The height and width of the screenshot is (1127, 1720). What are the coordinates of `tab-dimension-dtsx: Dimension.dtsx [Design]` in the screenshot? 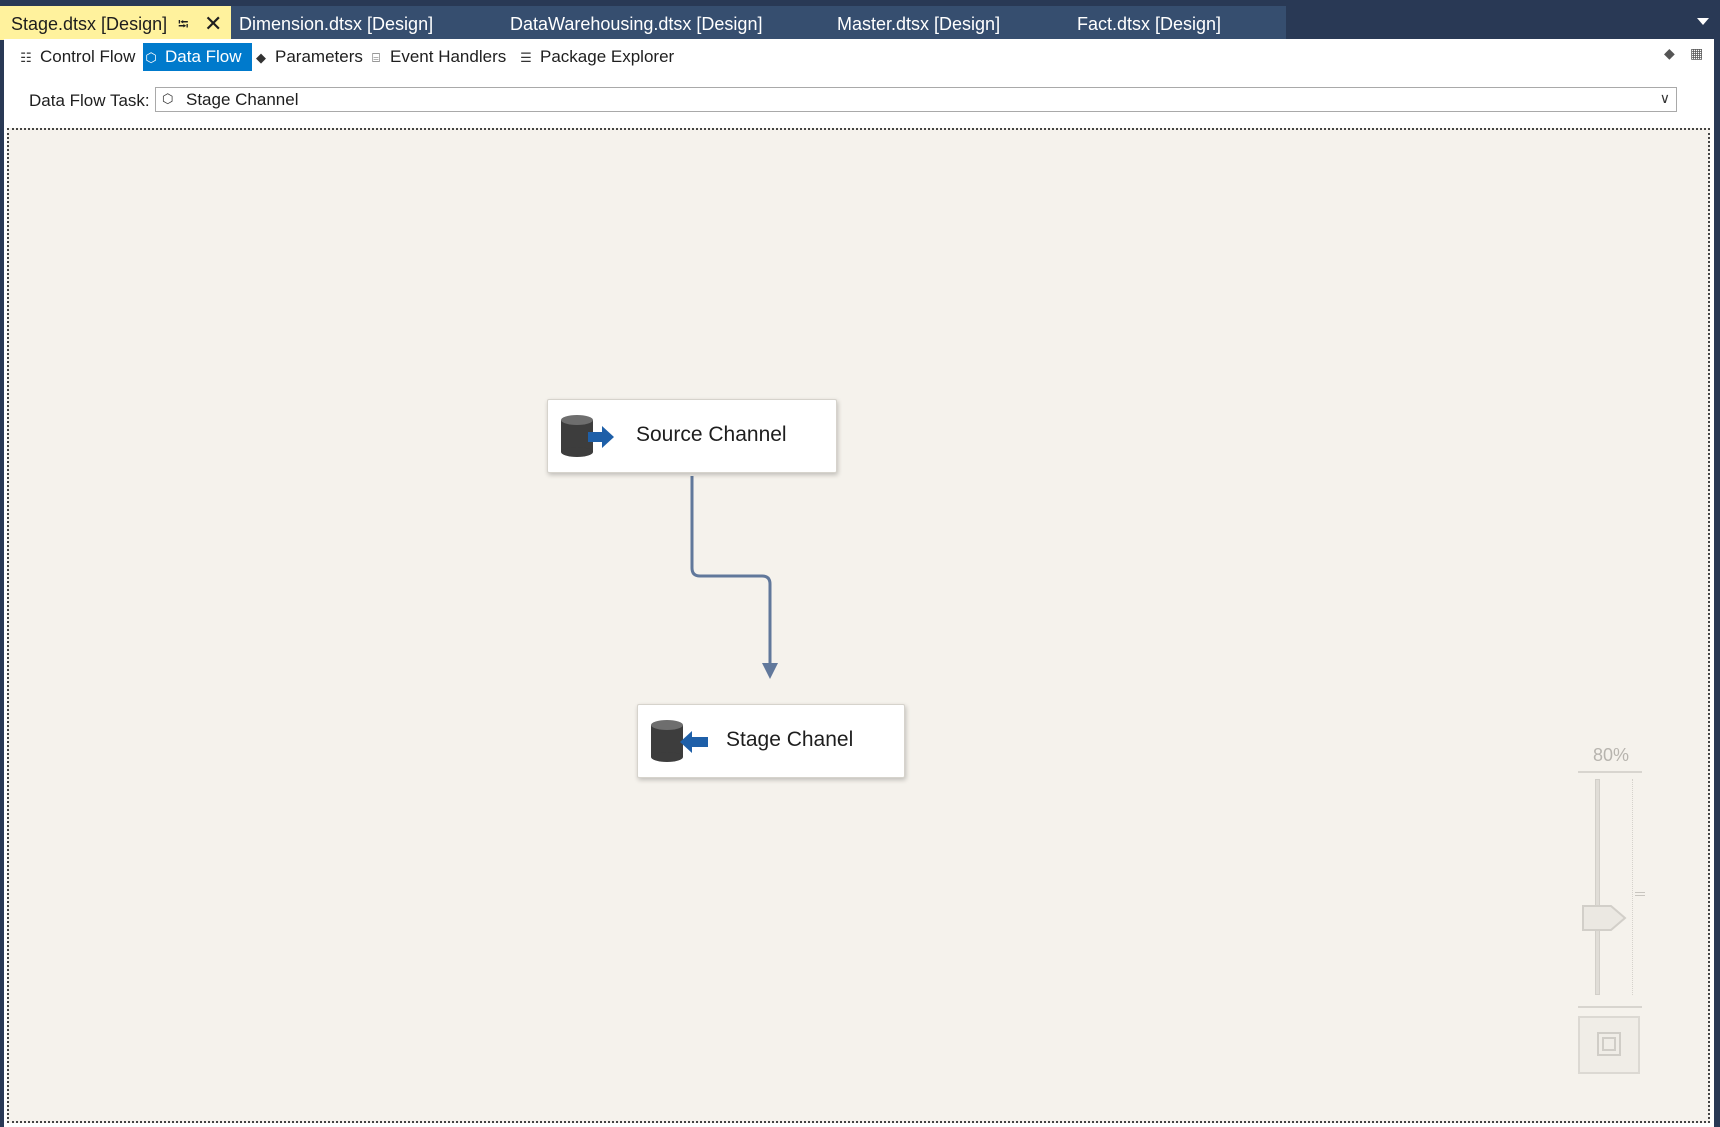 It's located at (336, 23).